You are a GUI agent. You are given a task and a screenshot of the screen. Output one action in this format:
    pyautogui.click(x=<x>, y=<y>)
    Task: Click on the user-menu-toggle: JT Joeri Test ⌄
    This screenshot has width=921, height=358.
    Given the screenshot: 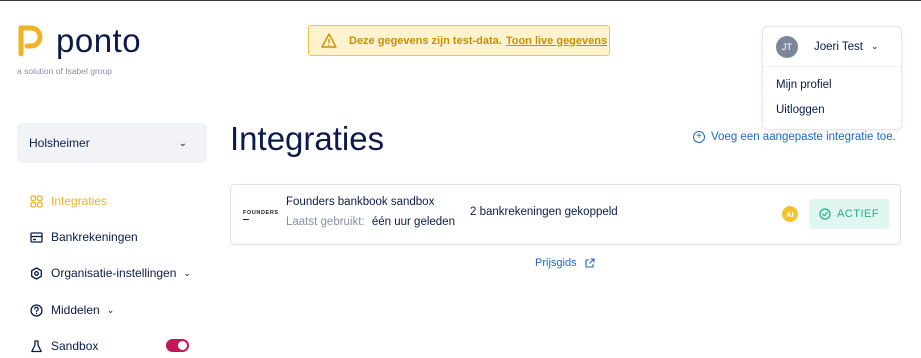 What is the action you would take?
    pyautogui.click(x=832, y=47)
    